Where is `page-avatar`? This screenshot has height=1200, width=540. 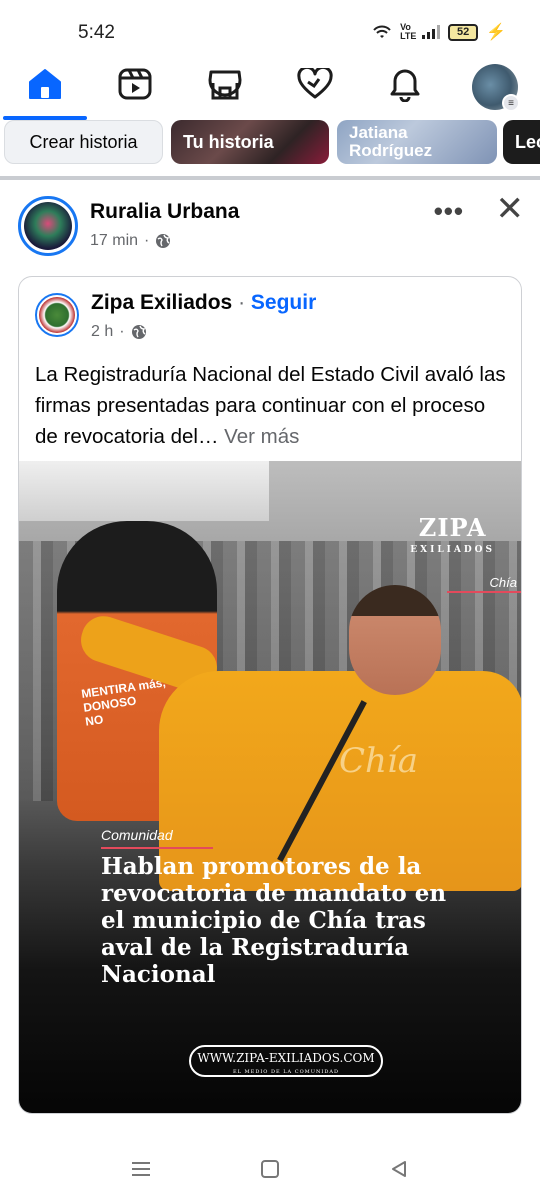
page-avatar is located at coordinates (48, 226).